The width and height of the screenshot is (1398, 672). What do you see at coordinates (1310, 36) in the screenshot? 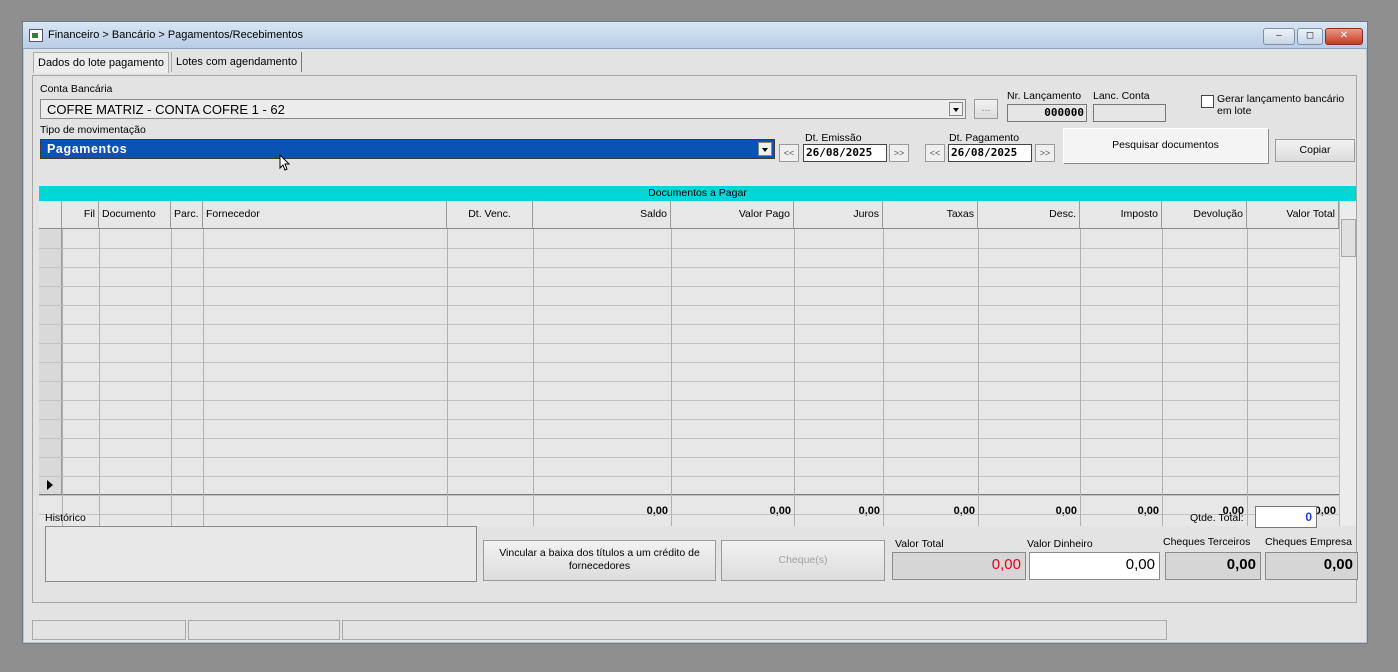
I see `restore-button: ◻` at bounding box center [1310, 36].